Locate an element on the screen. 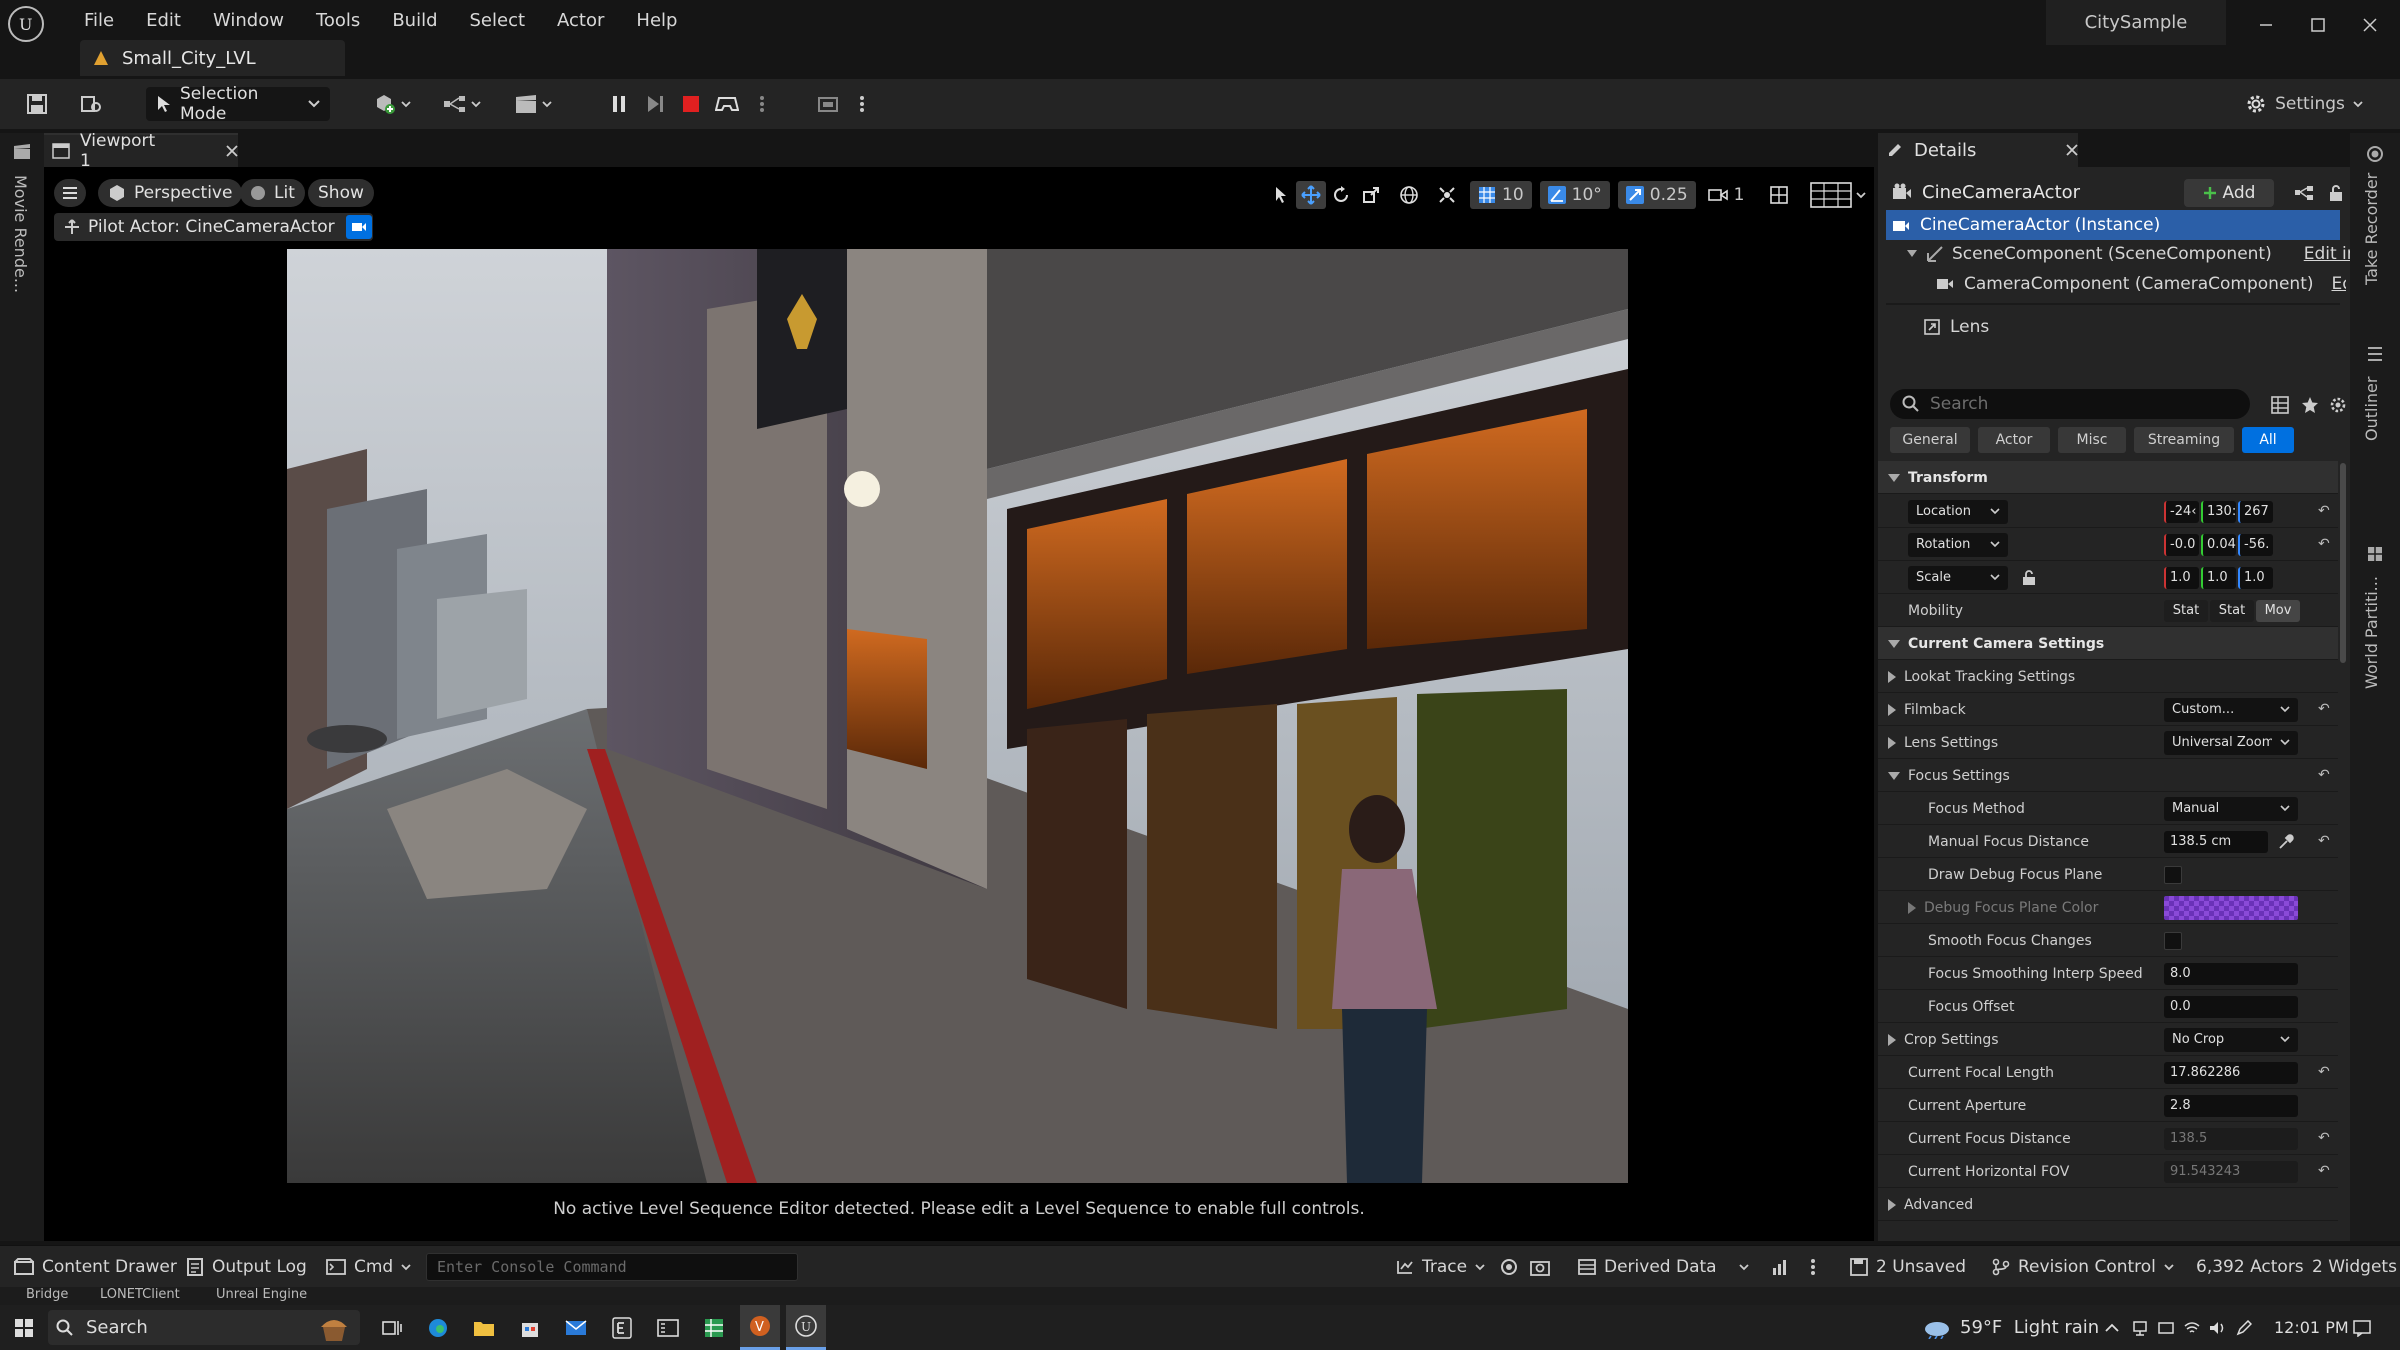  unlock-icon is located at coordinates (2029, 577).